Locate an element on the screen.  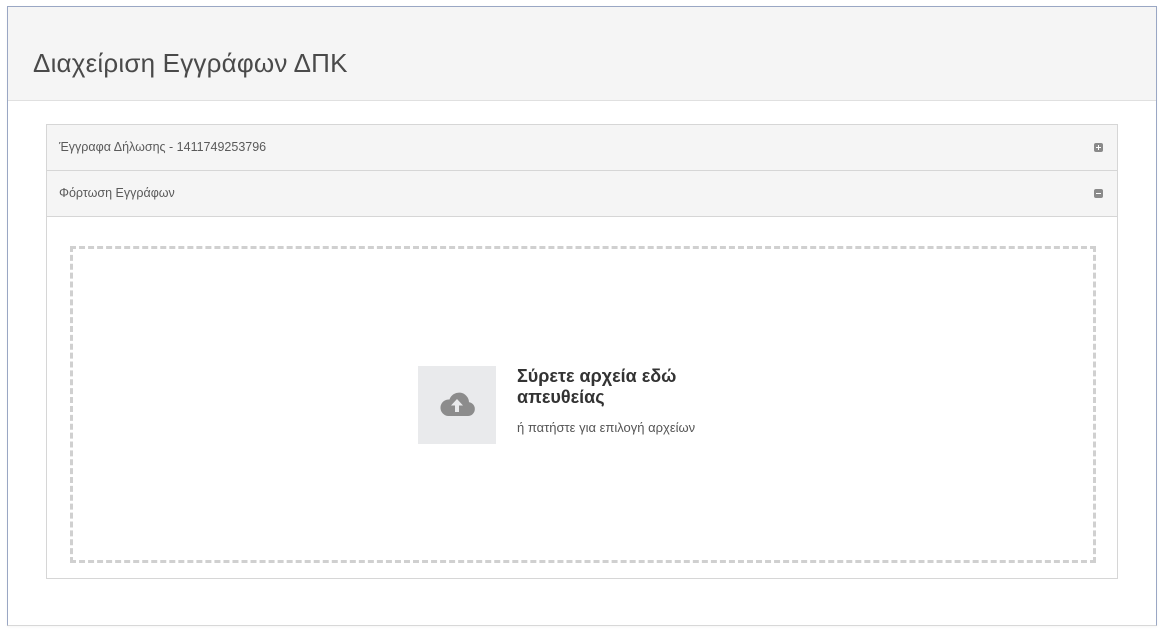
page-title: Διαχείριση Εγγράφων ΔΠΚ is located at coordinates (190, 63).